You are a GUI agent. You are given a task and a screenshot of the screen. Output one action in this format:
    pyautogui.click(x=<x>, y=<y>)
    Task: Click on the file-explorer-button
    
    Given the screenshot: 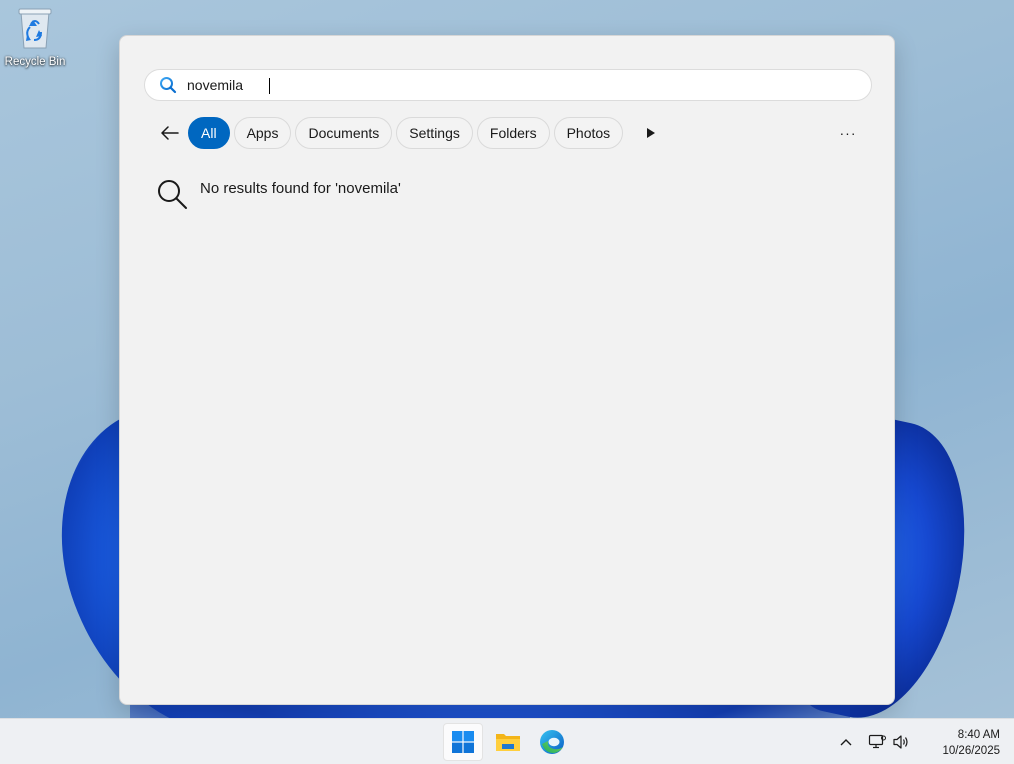 What is the action you would take?
    pyautogui.click(x=508, y=742)
    